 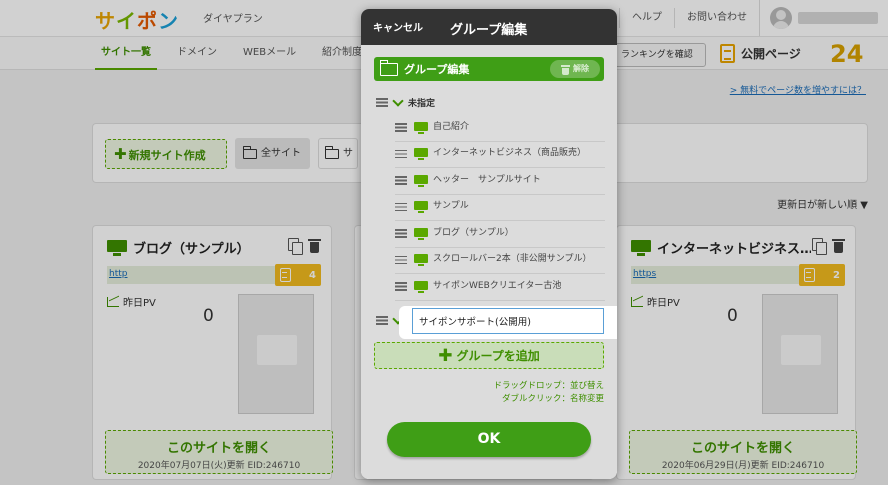 I want to click on modal-title: グループ編集, so click(x=489, y=30).